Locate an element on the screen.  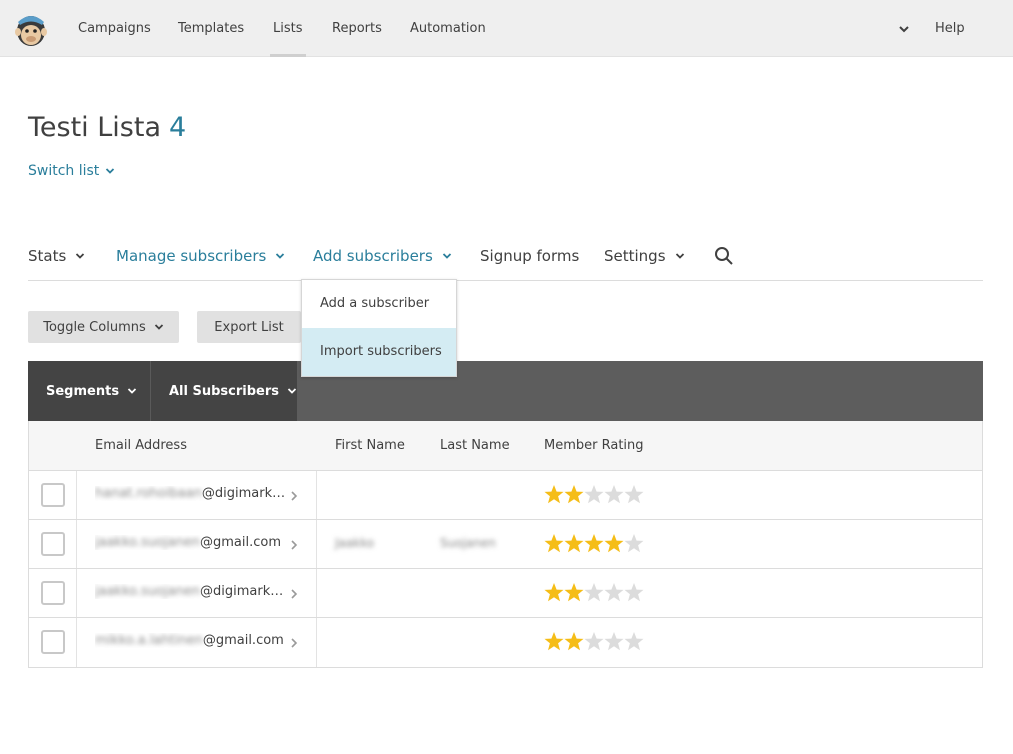
nav-lists: Lists is located at coordinates (287, 28).